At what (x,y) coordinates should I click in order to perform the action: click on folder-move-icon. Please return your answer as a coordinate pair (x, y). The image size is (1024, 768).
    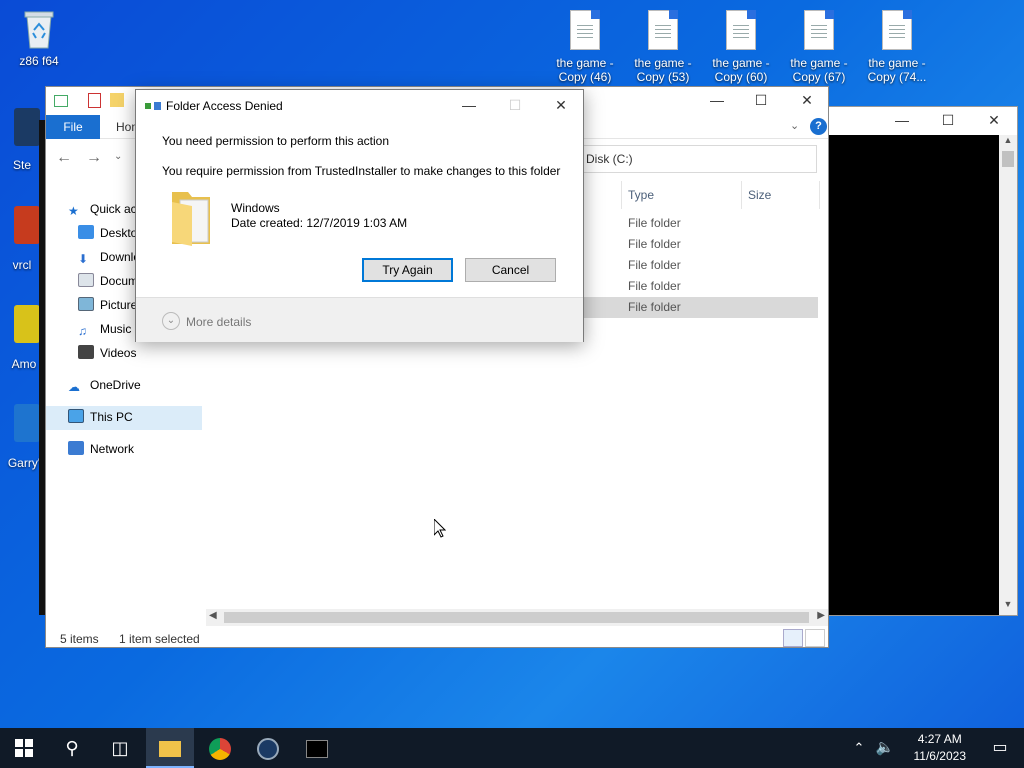
    Looking at the image, I should click on (153, 106).